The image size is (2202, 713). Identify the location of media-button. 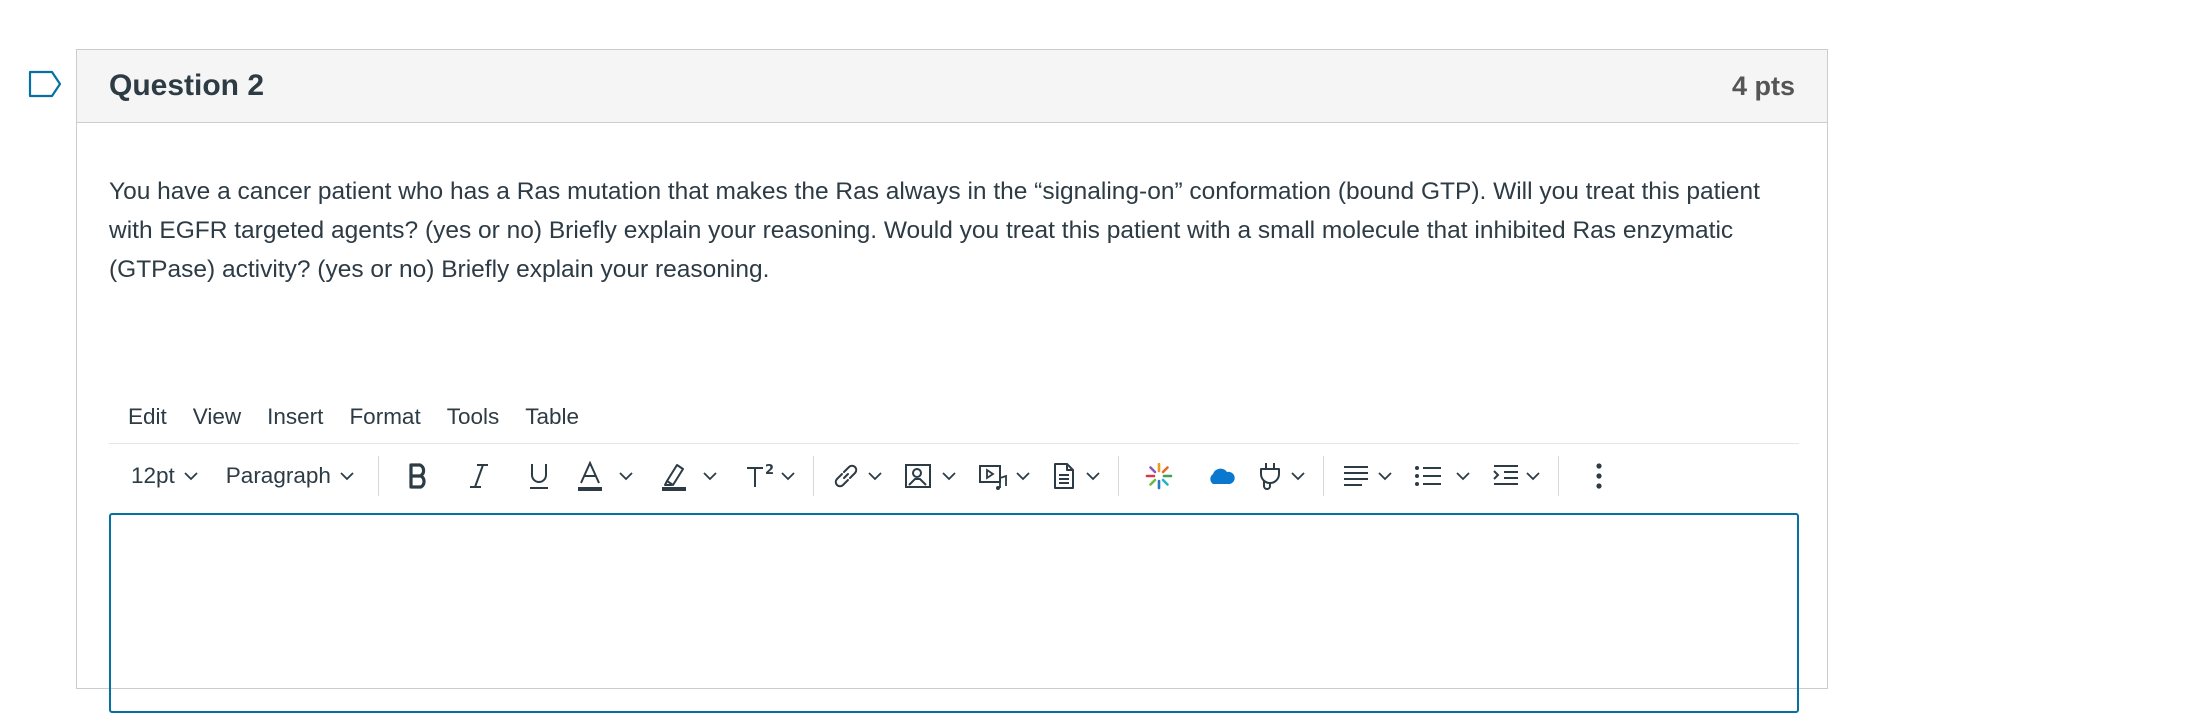
(1004, 476).